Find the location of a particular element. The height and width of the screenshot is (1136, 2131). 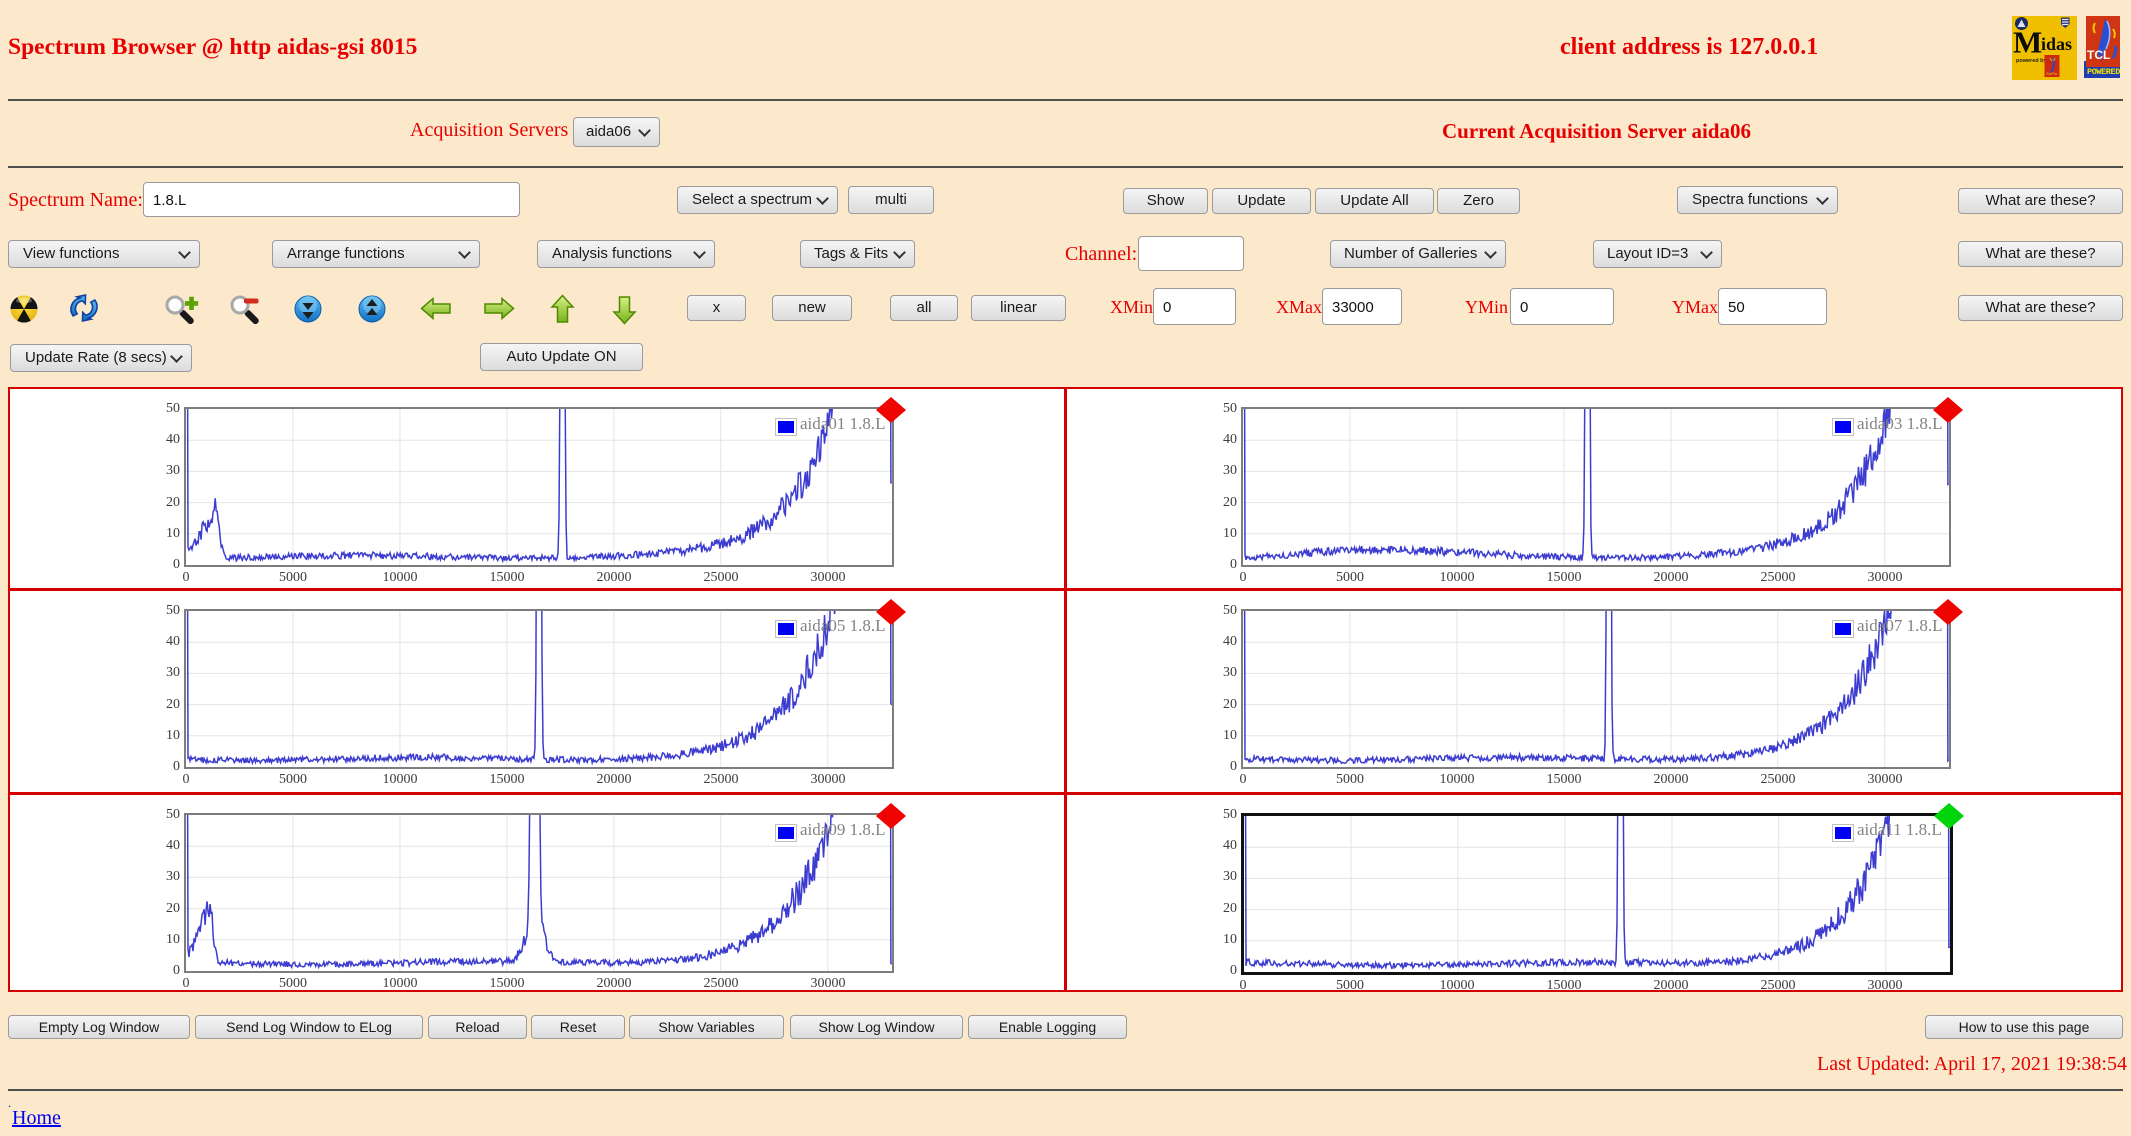

svg-text: SaPIa is located at coordinates (2052, 73).